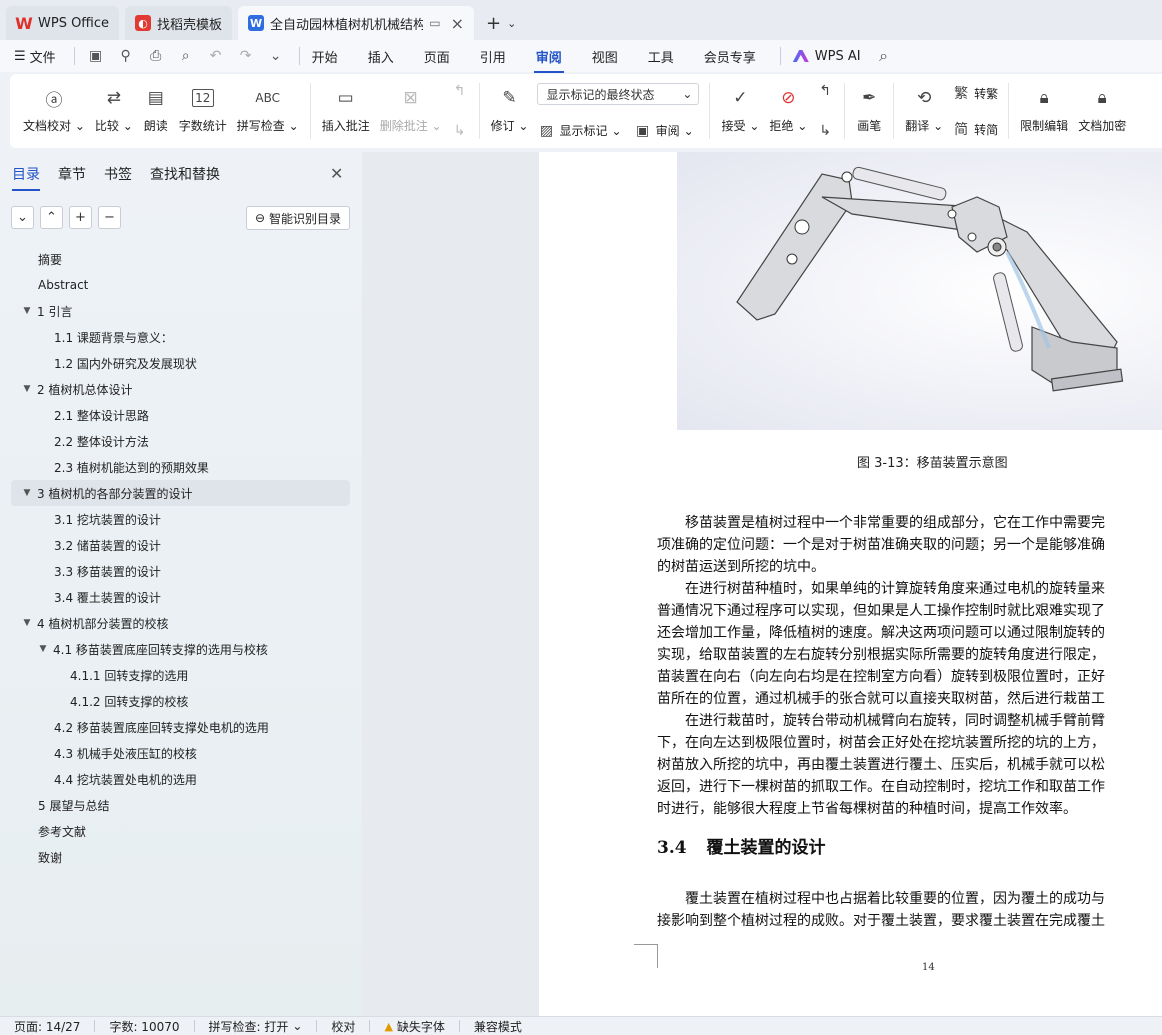  What do you see at coordinates (548, 60) in the screenshot?
I see `menu-review: 审阅` at bounding box center [548, 60].